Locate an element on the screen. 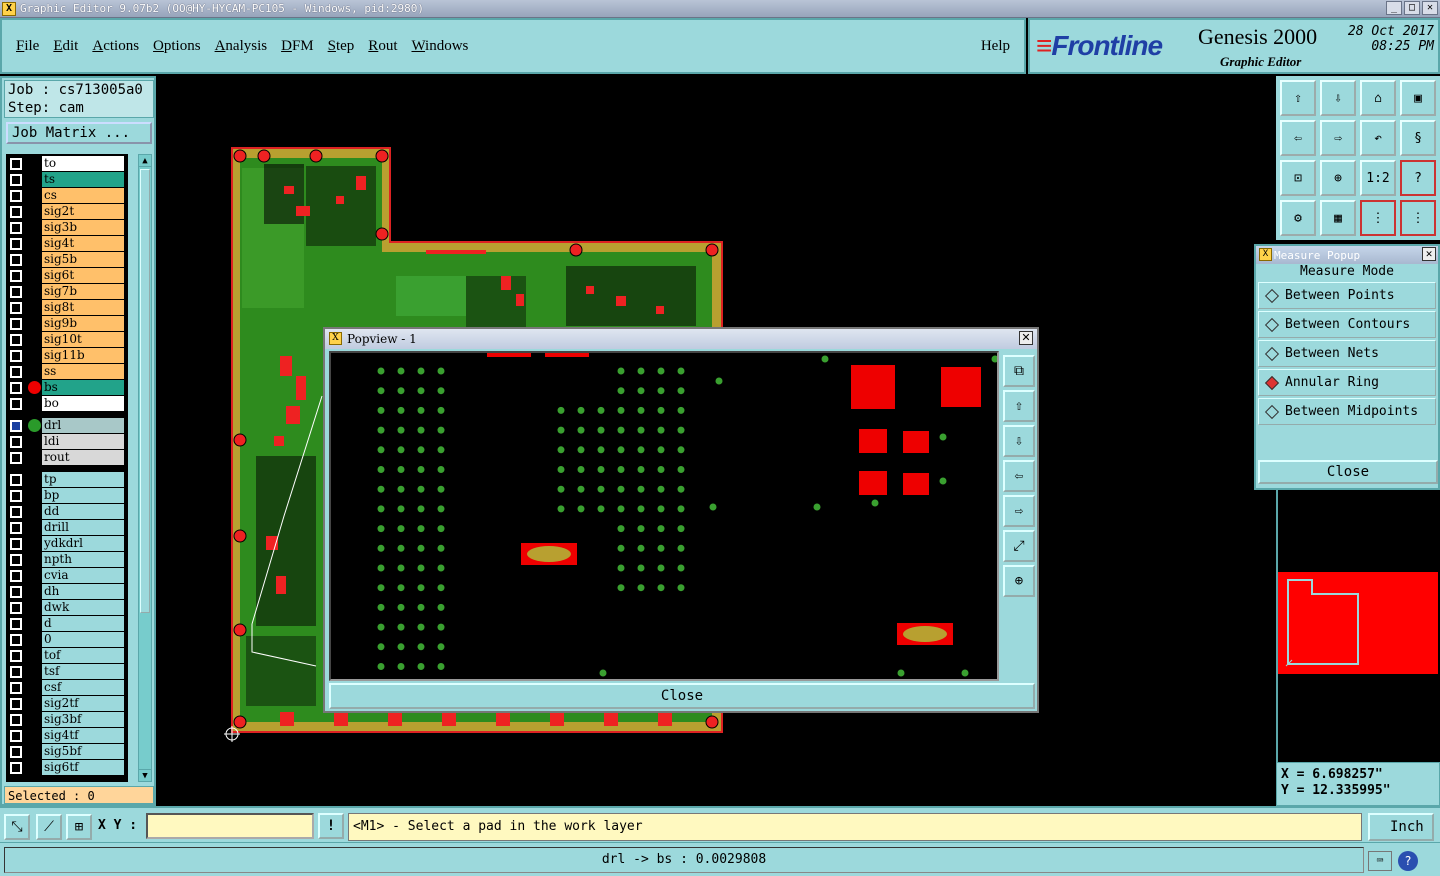 This screenshot has width=1440, height=876. layer-row-dd: dd is located at coordinates (67, 511).